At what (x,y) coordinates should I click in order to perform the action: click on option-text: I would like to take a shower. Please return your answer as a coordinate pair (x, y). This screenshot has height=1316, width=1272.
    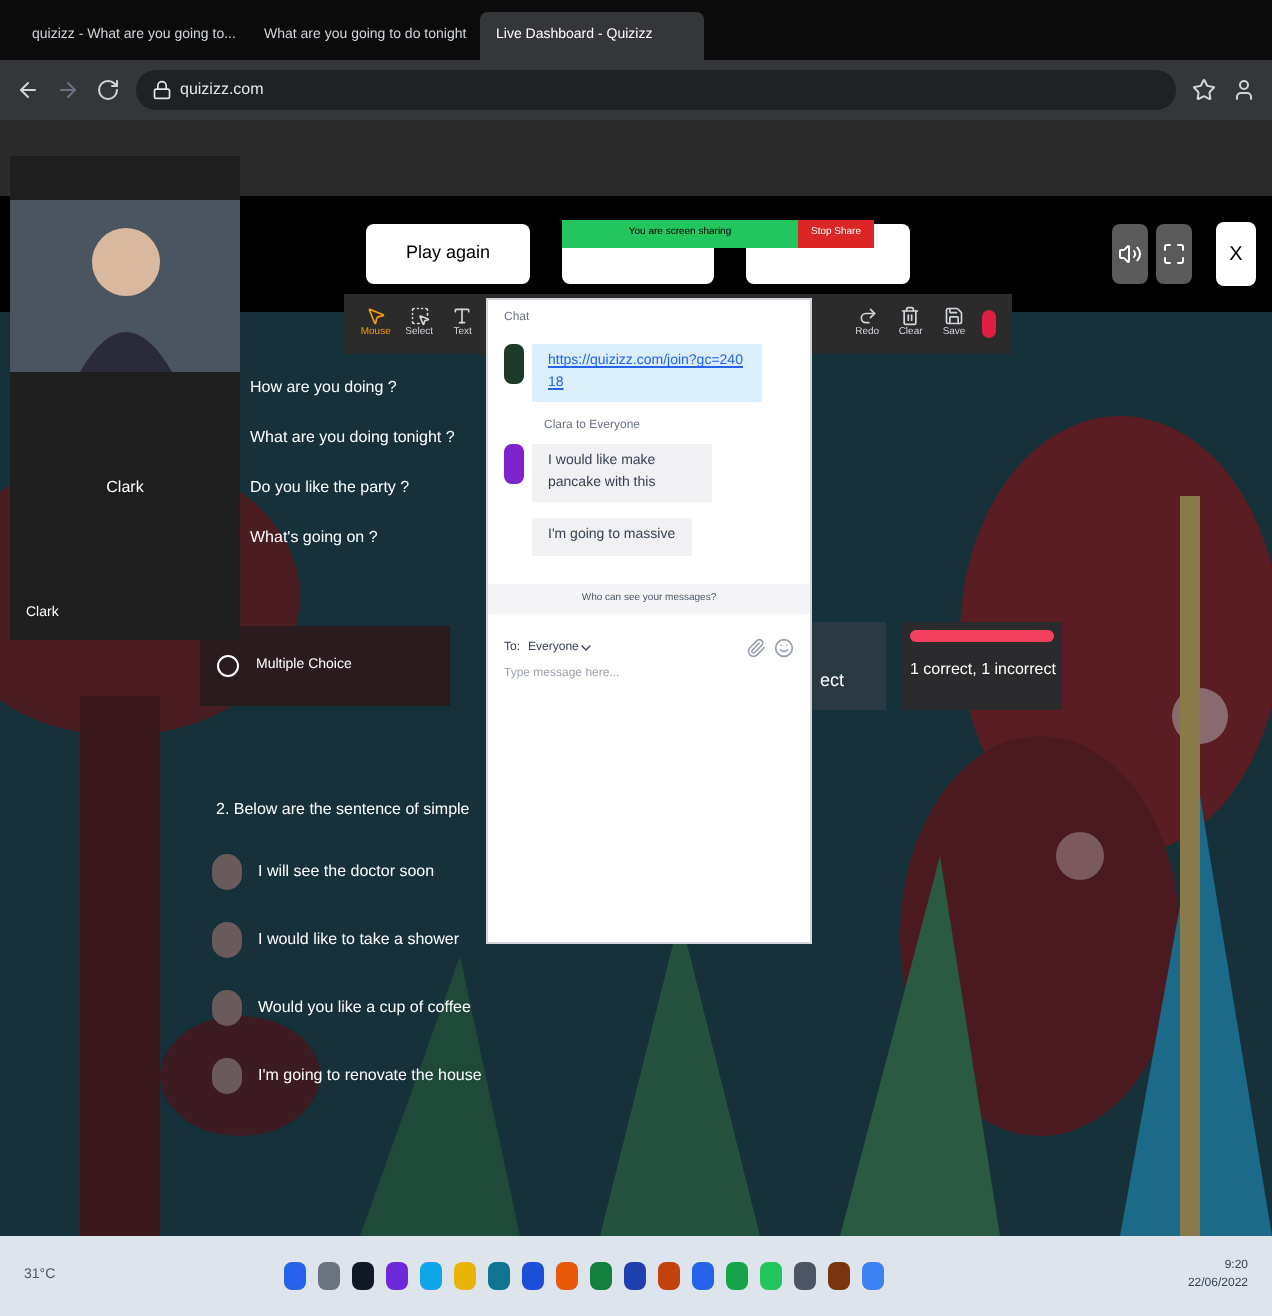
    Looking at the image, I should click on (358, 940).